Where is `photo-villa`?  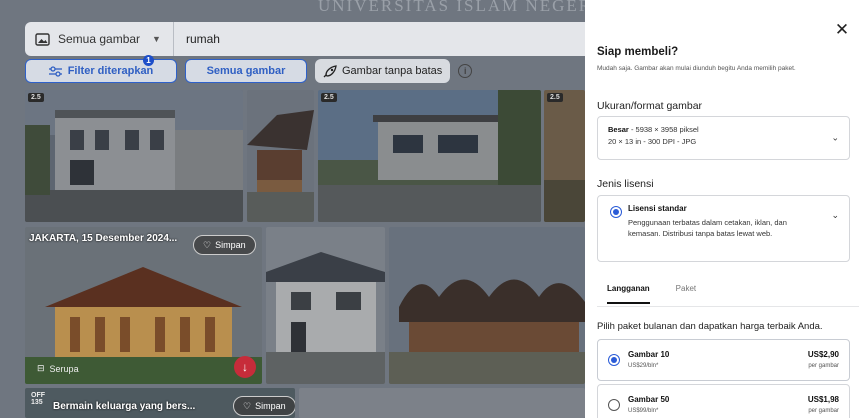
photo-villa is located at coordinates (429, 156).